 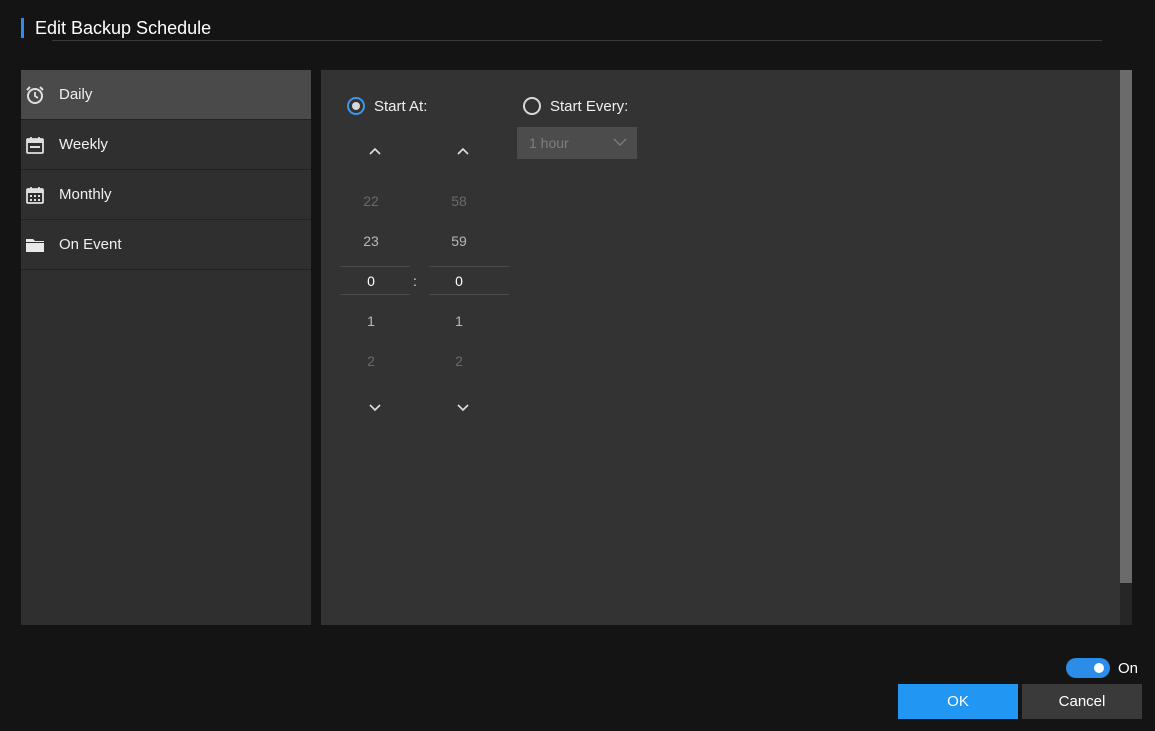 What do you see at coordinates (166, 195) in the screenshot?
I see `sidebar-item-monthly: Monthly` at bounding box center [166, 195].